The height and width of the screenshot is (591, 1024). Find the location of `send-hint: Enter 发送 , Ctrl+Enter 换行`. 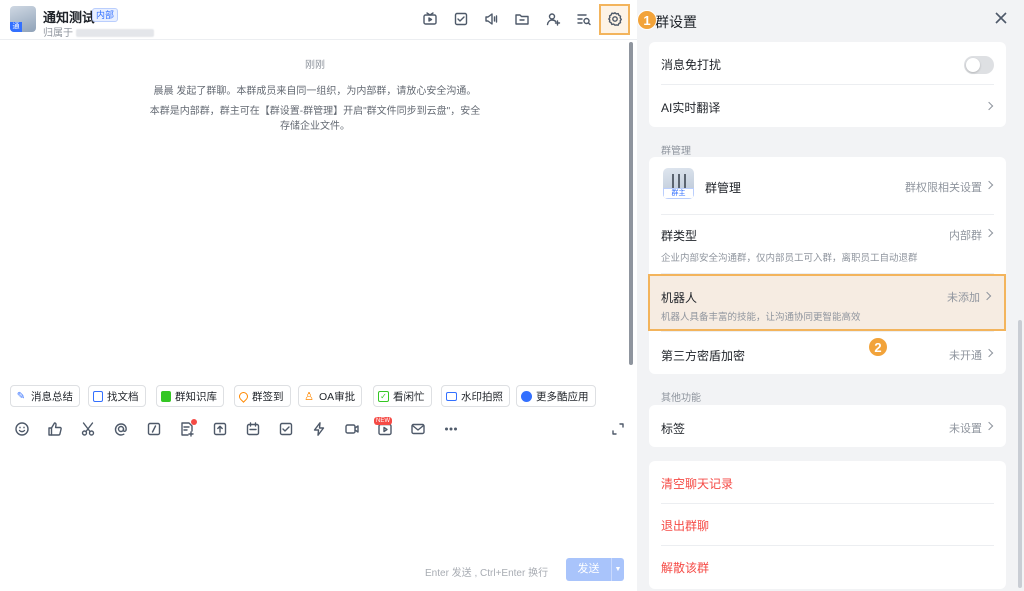

send-hint: Enter 发送 , Ctrl+Enter 换行 is located at coordinates (487, 573).